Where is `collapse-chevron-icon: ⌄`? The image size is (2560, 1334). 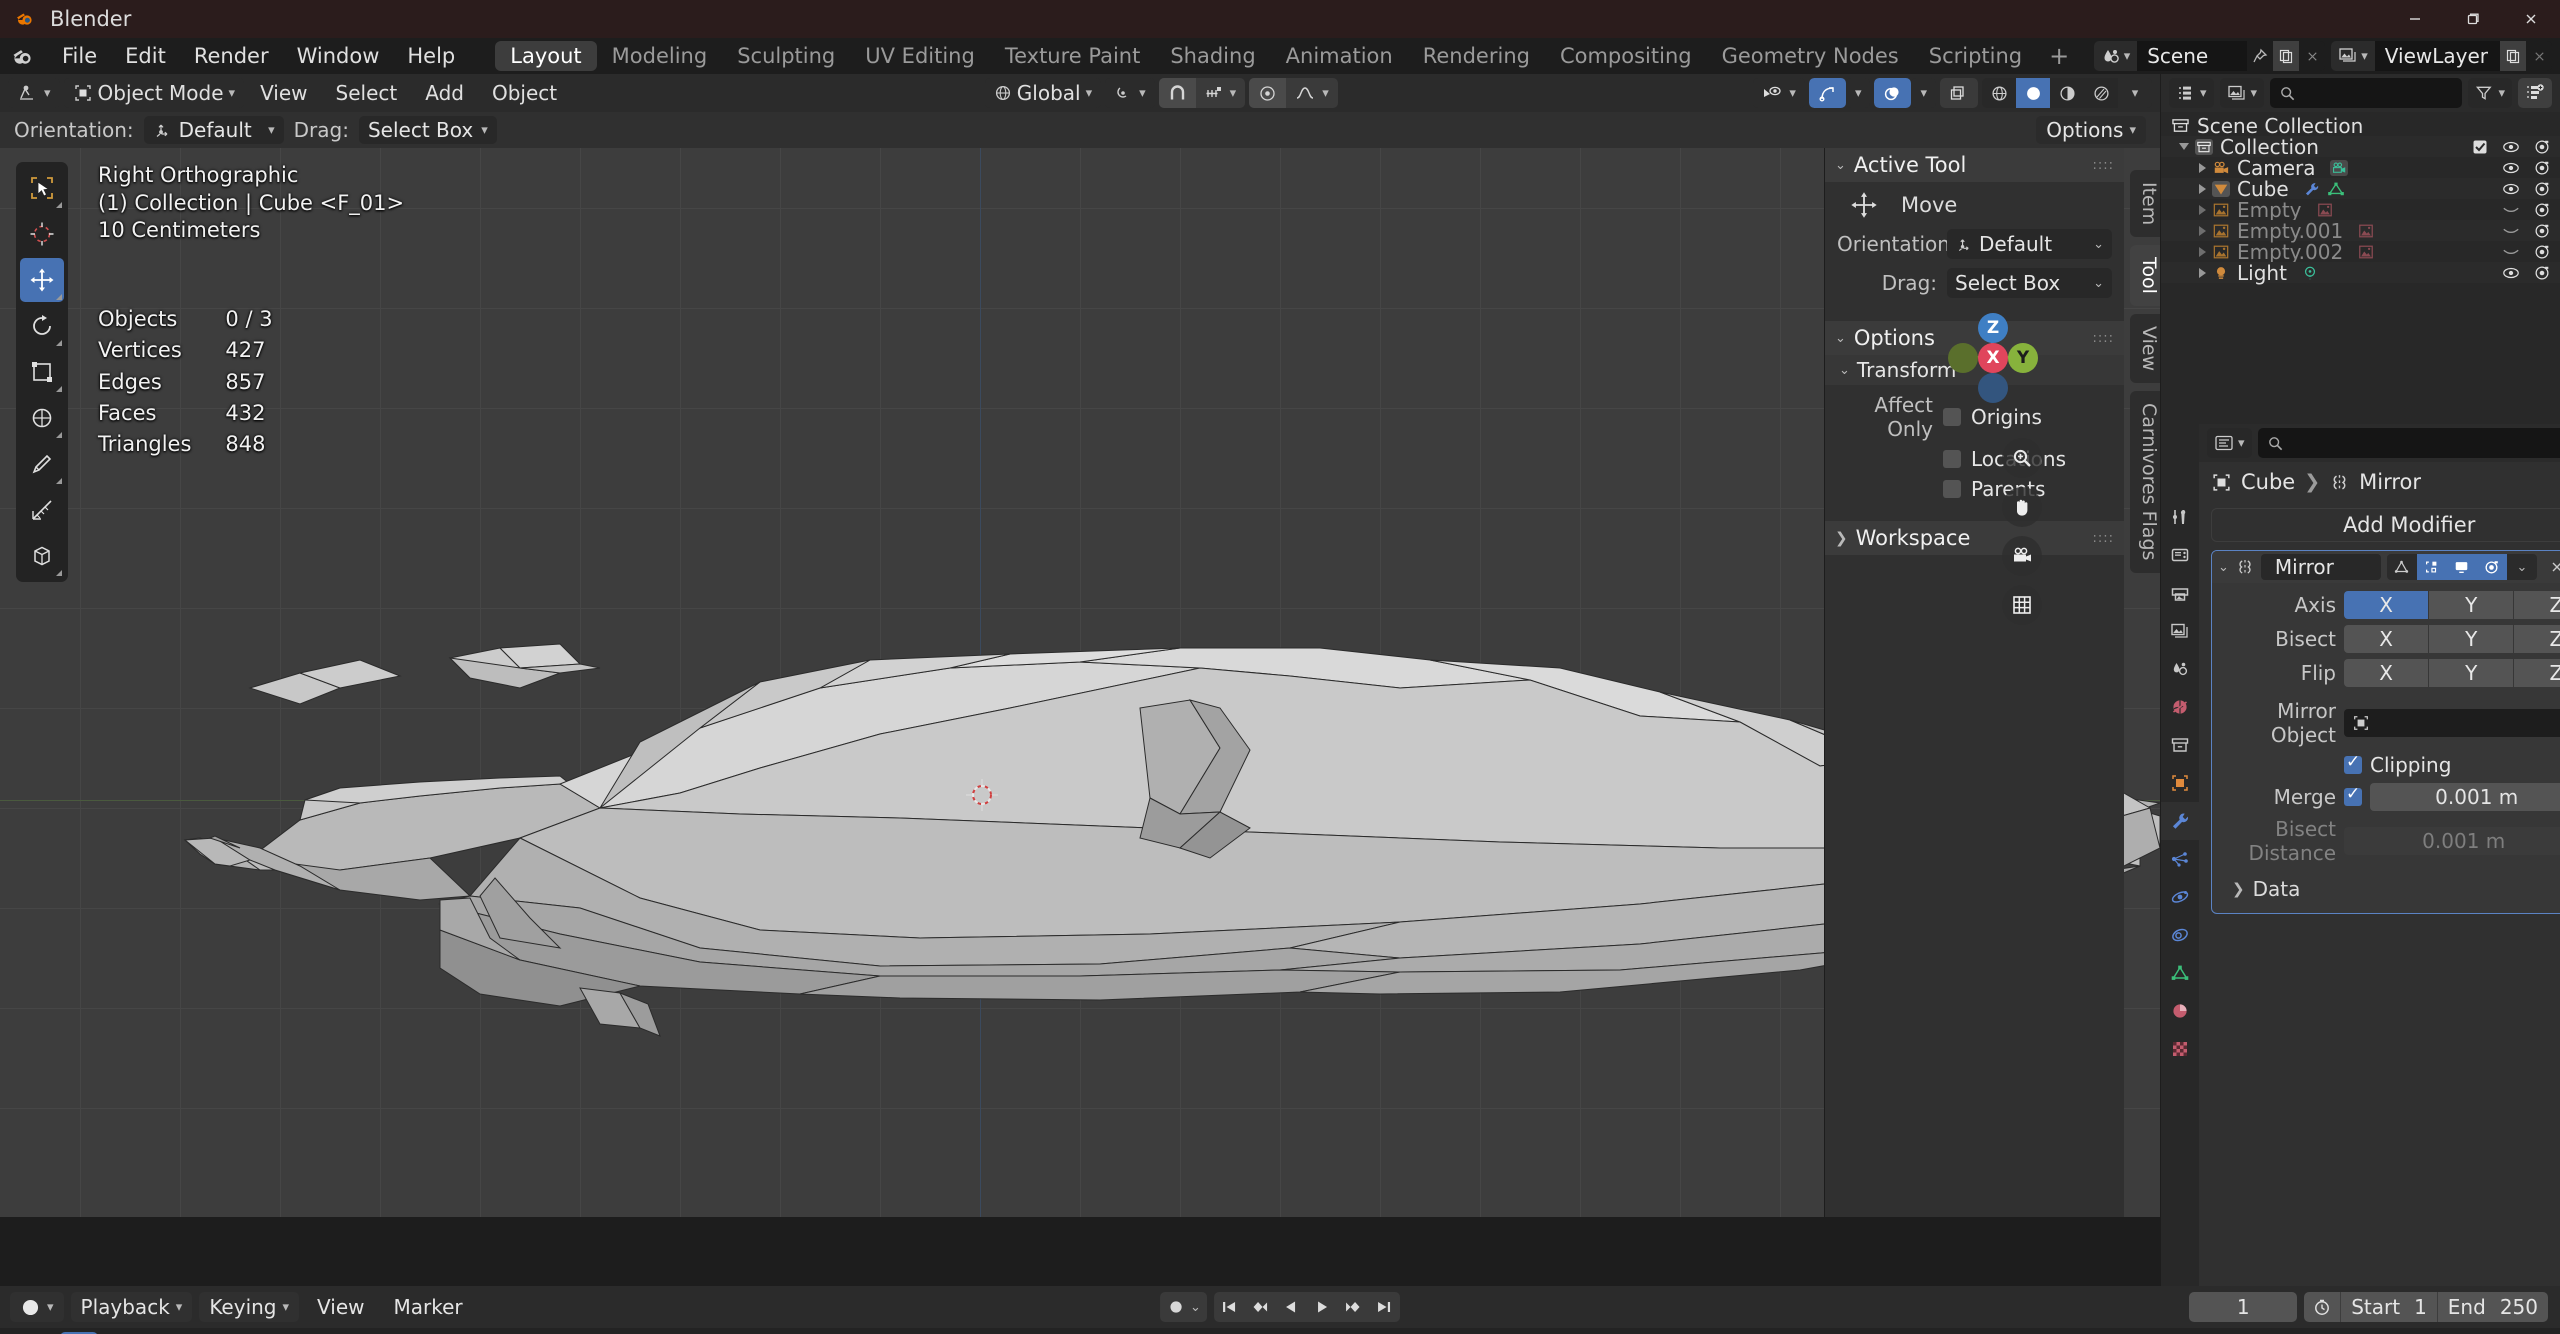
collapse-chevron-icon: ⌄ is located at coordinates (2223, 567).